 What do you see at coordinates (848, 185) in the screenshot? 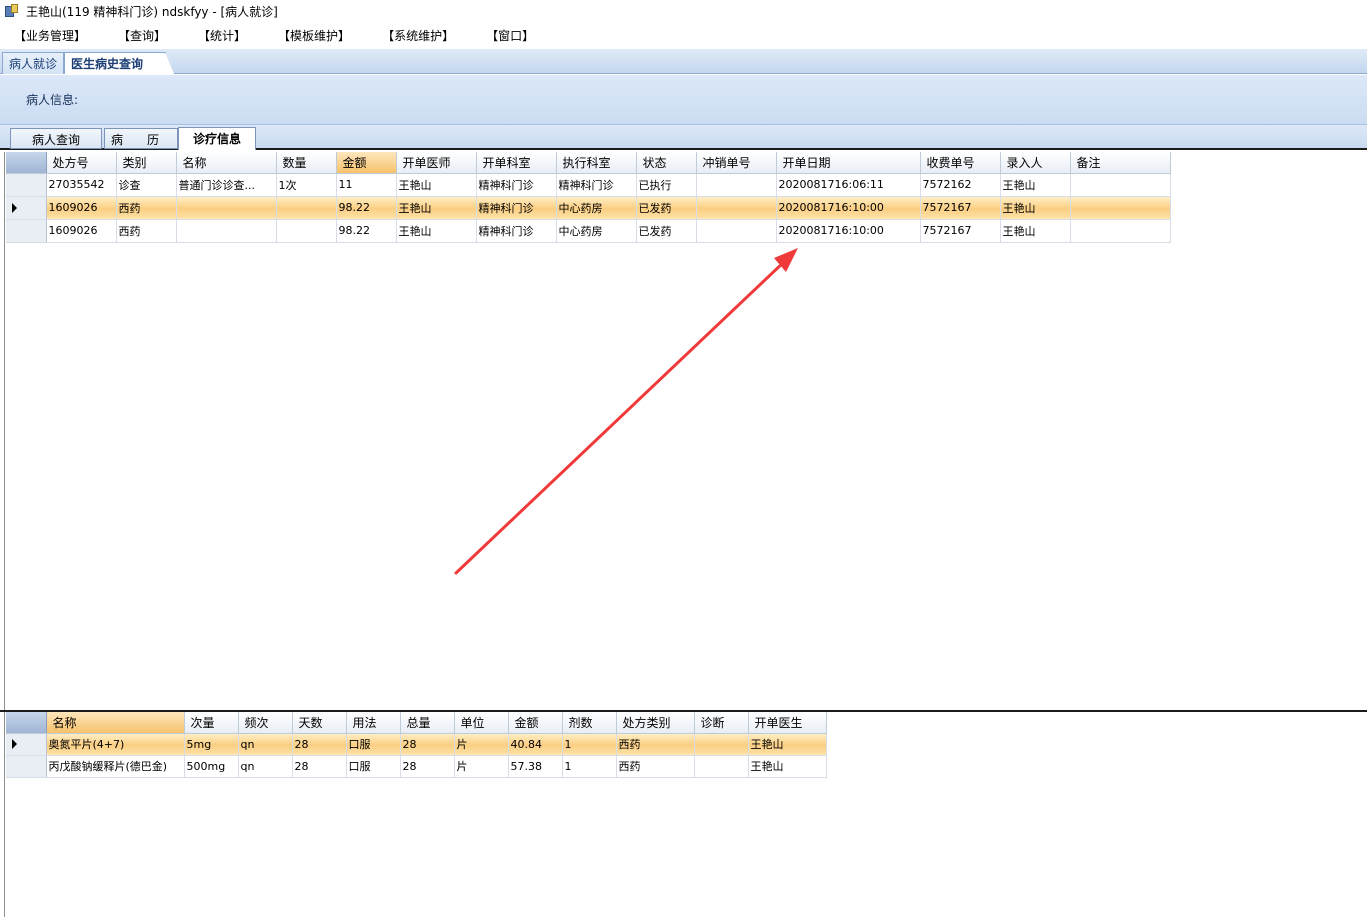
I see `cell: 2020081716:06:11` at bounding box center [848, 185].